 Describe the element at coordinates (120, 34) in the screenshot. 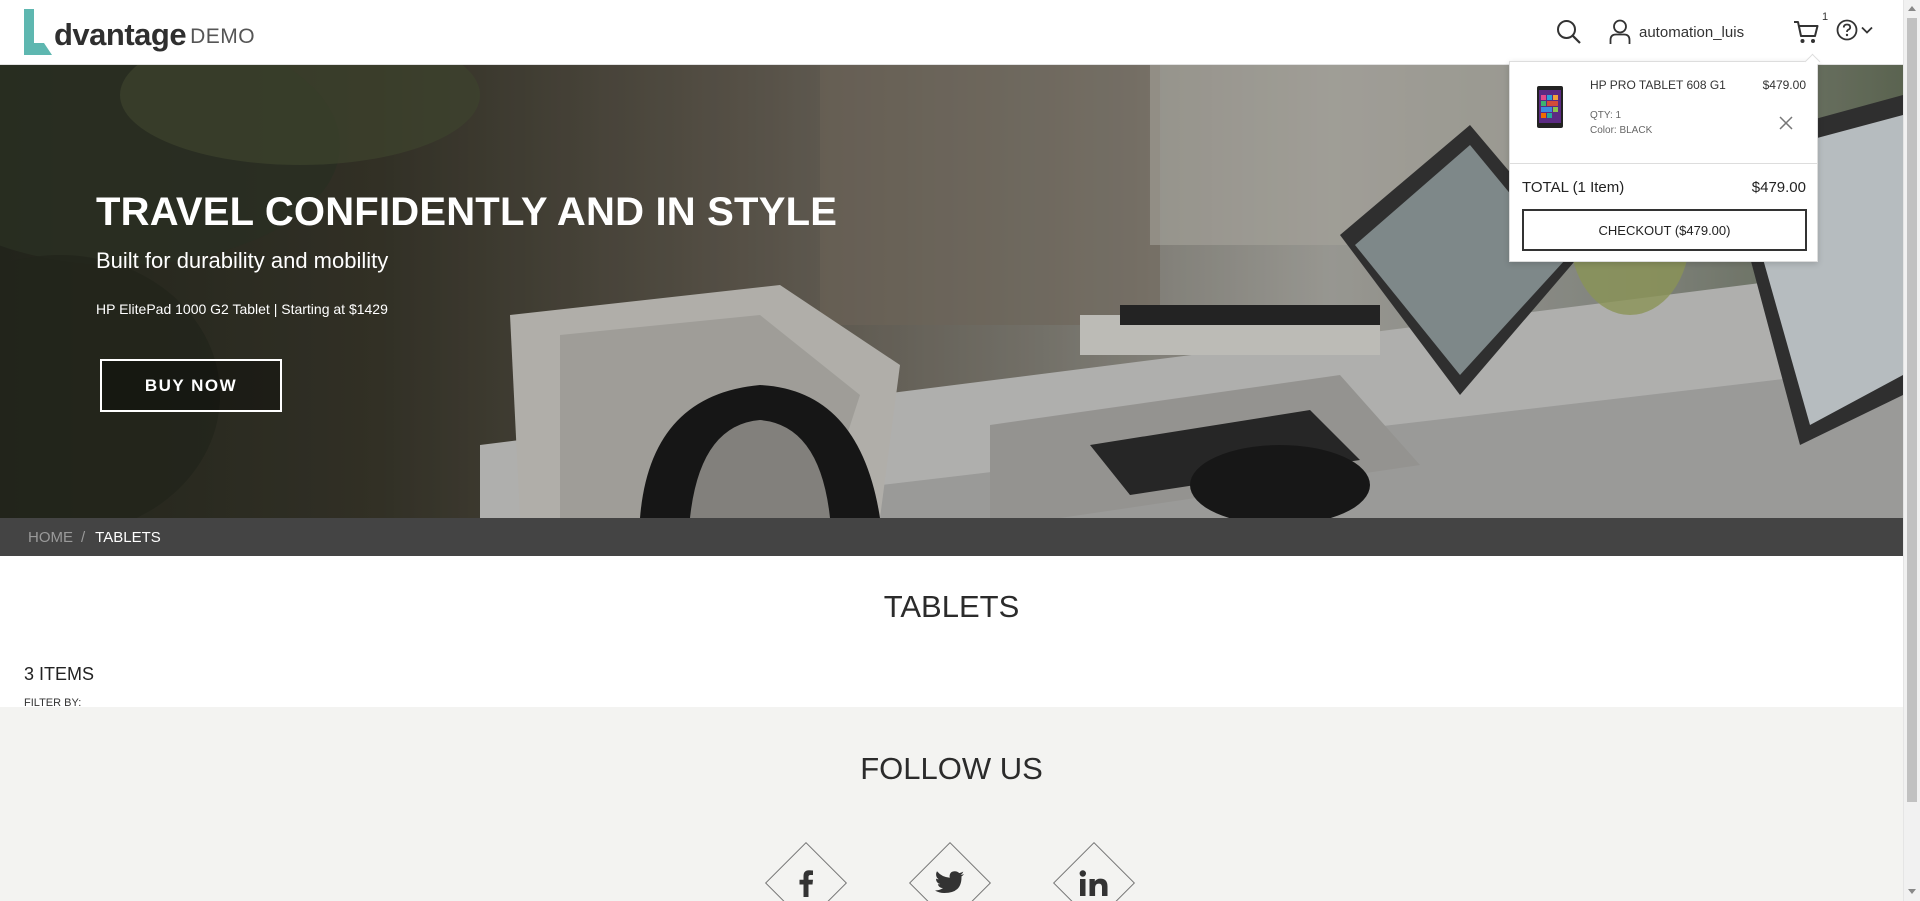

I see `logo-text: dvantage` at that location.